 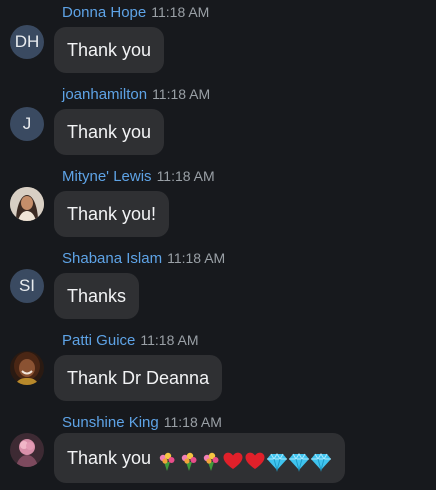 I want to click on message-bubble: Thank Dr Deanna, so click(x=138, y=378).